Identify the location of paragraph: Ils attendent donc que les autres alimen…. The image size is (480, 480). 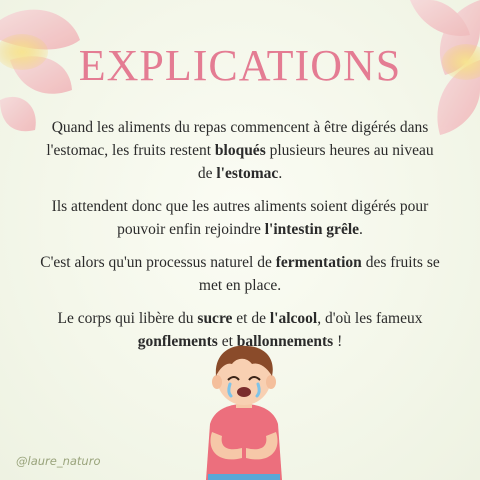
(240, 218).